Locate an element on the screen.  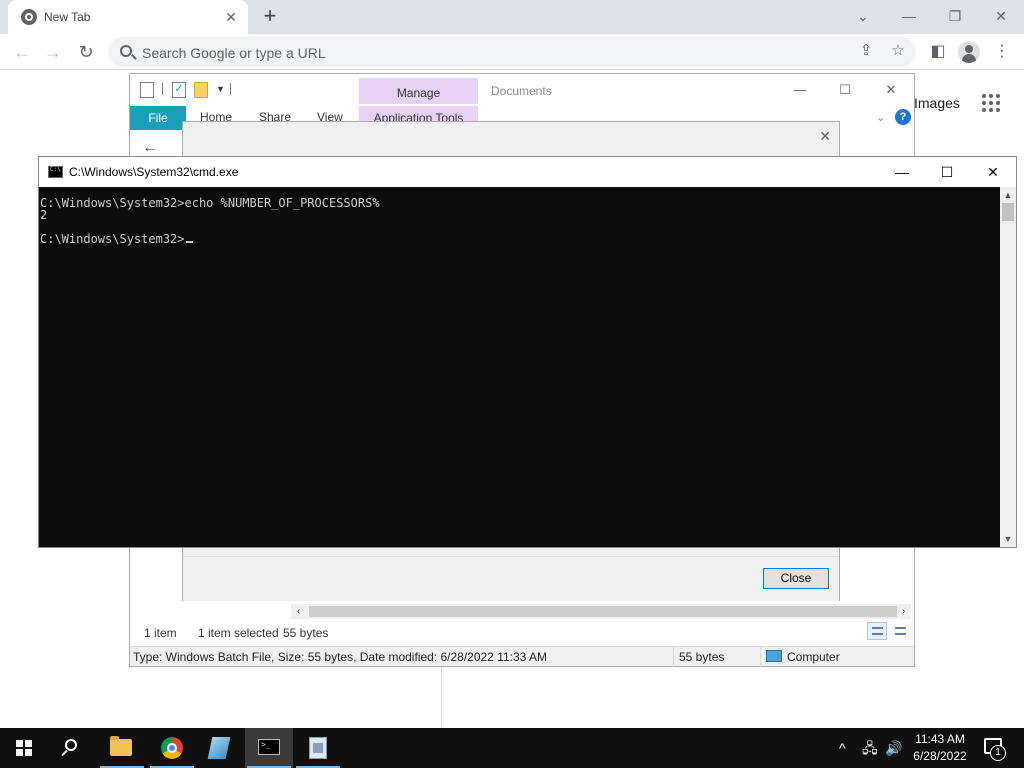
search-button is located at coordinates (72, 748).